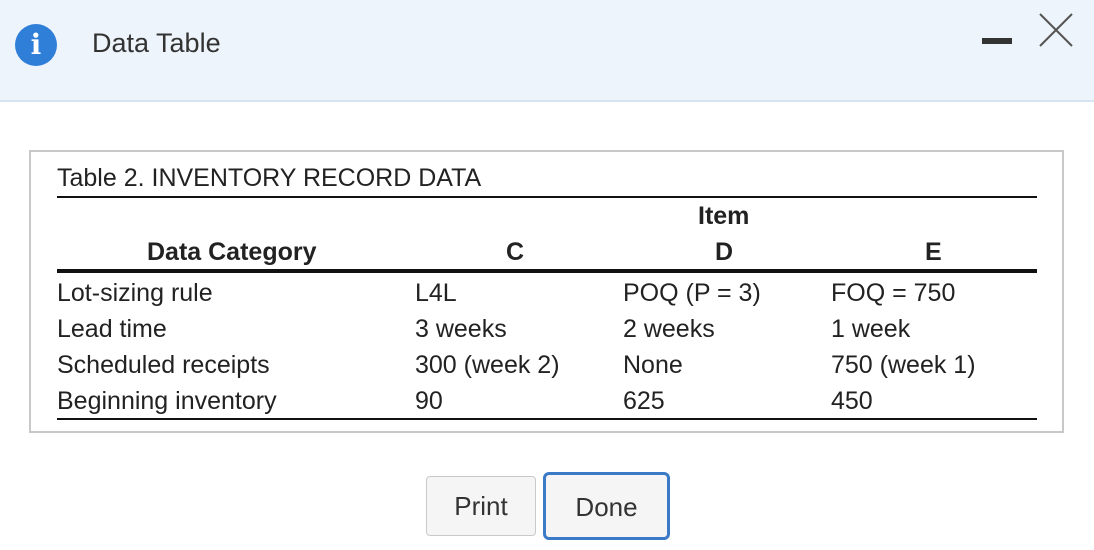 This screenshot has height=550, width=1094. I want to click on table-cell: 1 week, so click(871, 329).